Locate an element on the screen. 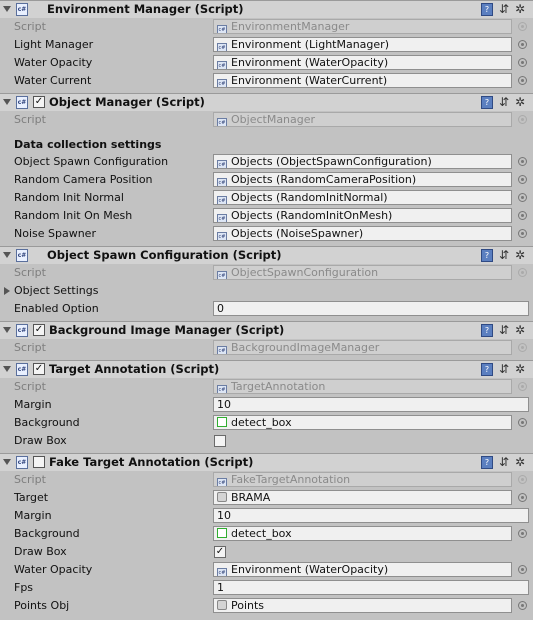 Image resolution: width=533 pixels, height=620 pixels. object-field: c# Objects (NoiseSpawner) is located at coordinates (362, 233).